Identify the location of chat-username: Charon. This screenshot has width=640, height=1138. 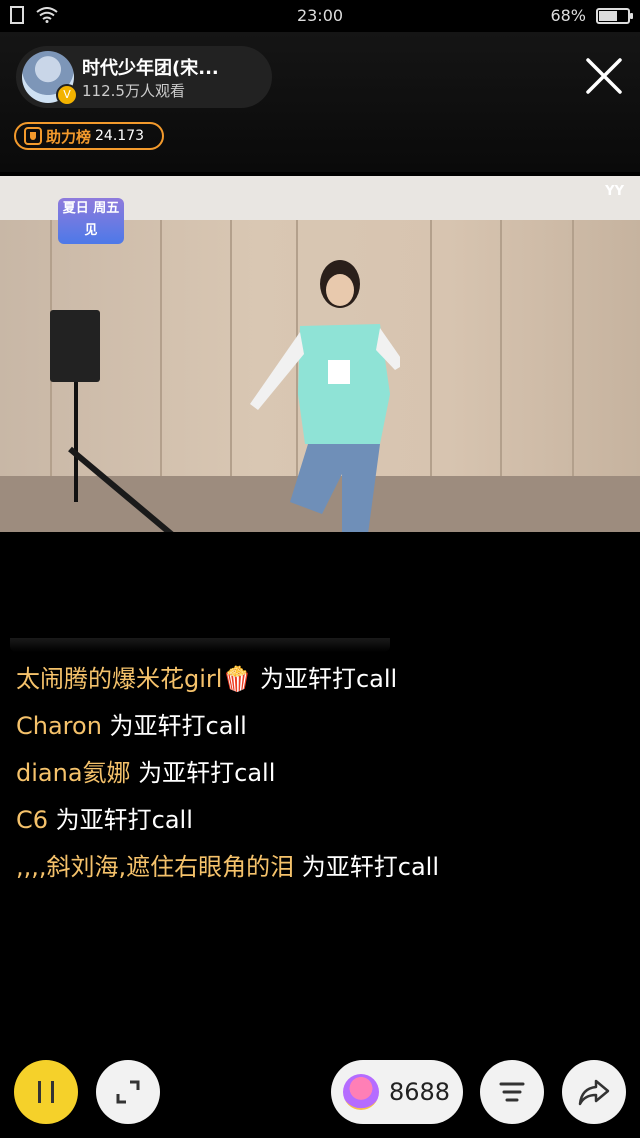
(59, 726).